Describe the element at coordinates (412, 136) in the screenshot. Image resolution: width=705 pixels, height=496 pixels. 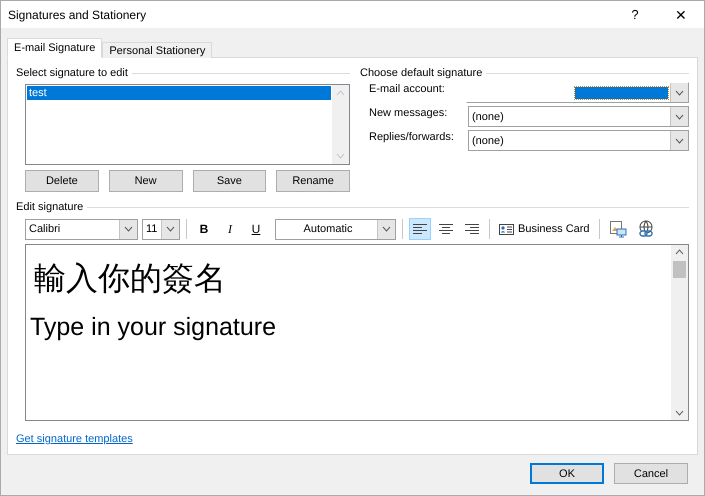
I see `field-label: Replies/forwards:` at that location.